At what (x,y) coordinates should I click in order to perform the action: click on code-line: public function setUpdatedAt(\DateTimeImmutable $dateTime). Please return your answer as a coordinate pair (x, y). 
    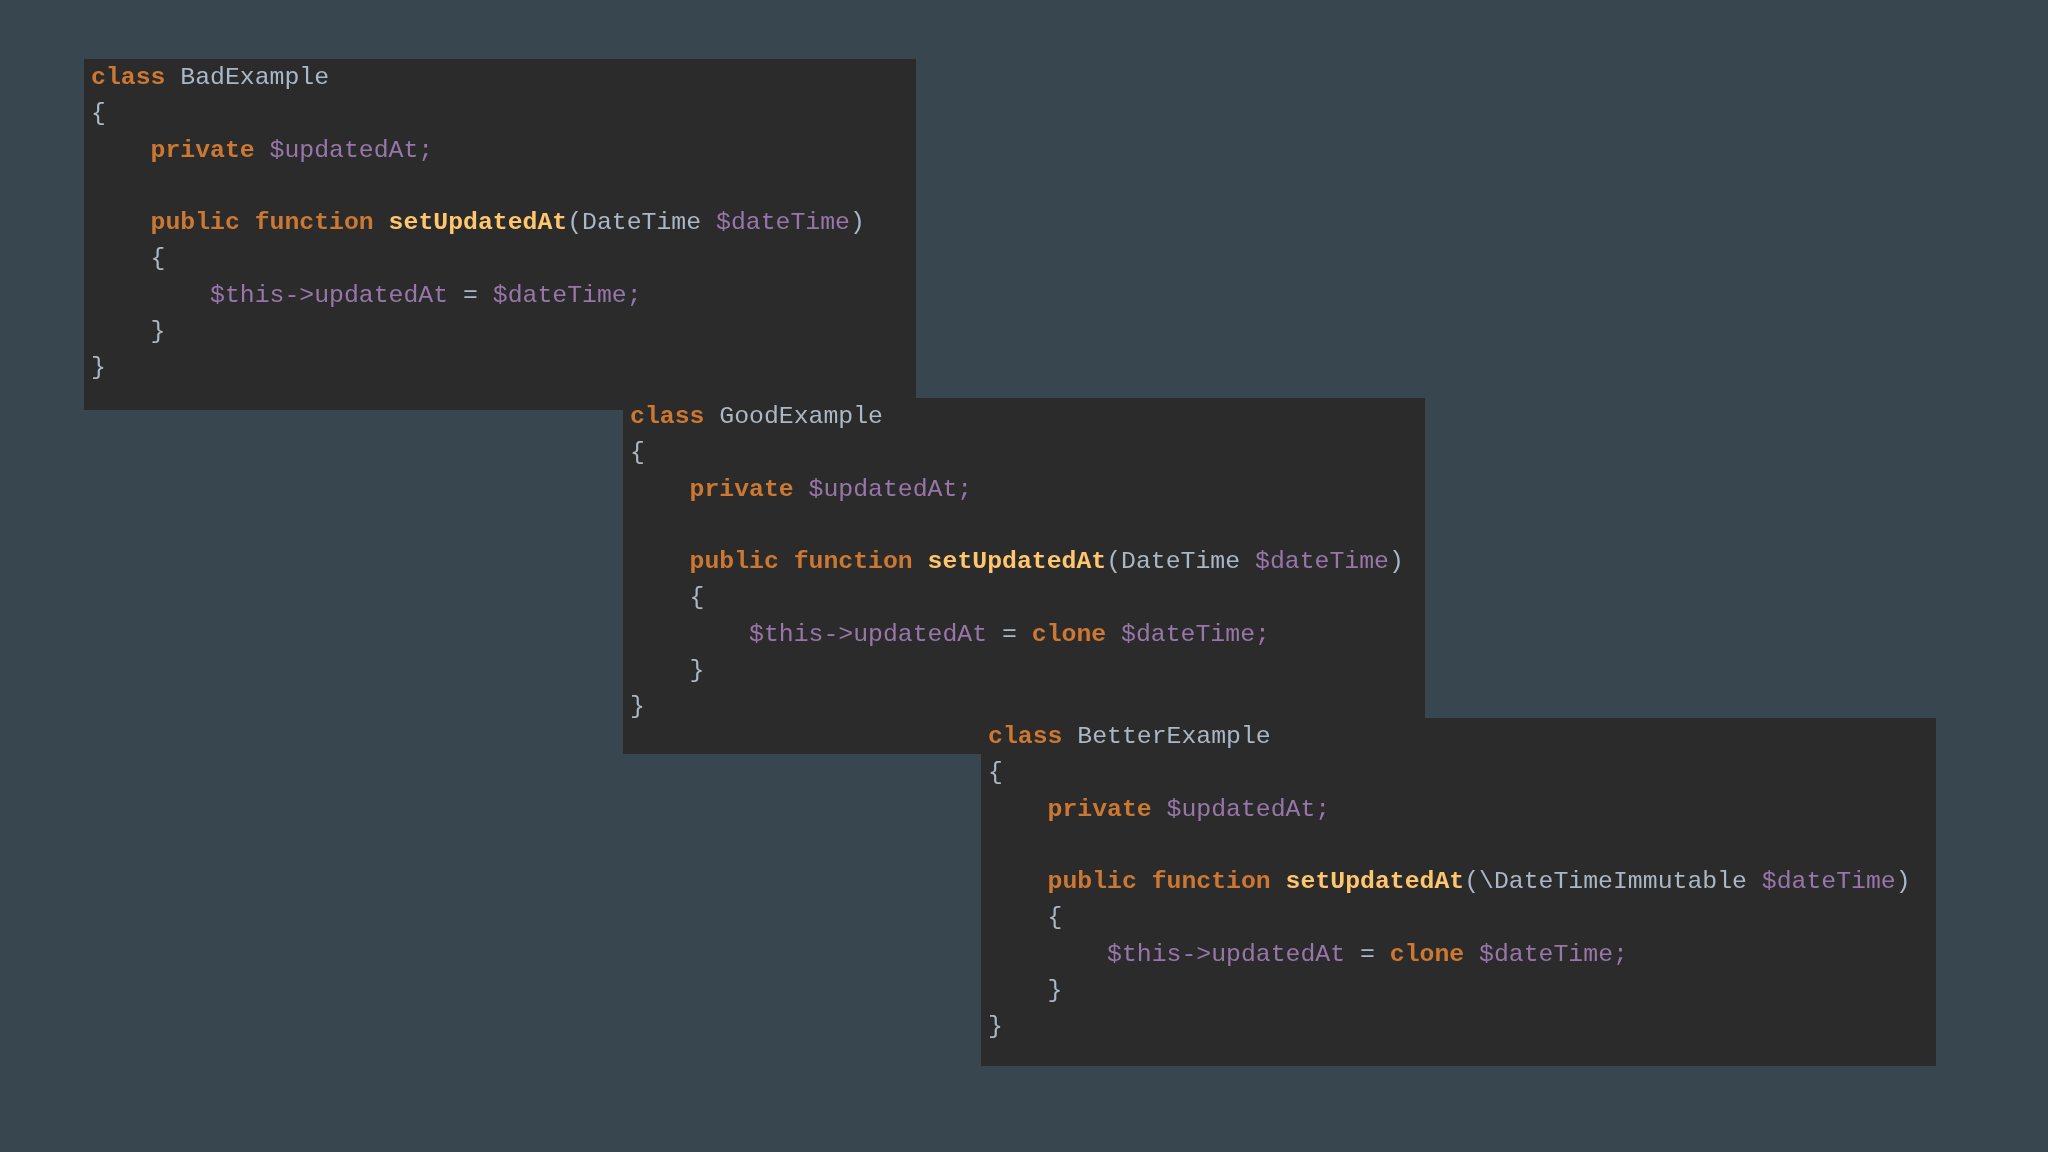
    Looking at the image, I should click on (1478, 882).